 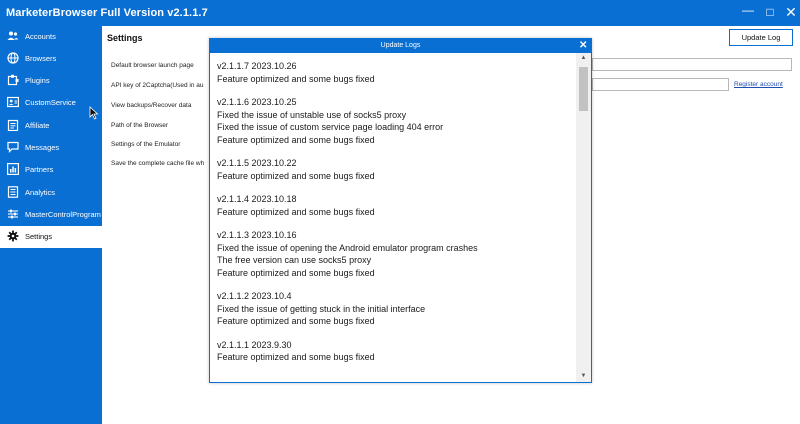 I want to click on sliders-icon, so click(x=13, y=214).